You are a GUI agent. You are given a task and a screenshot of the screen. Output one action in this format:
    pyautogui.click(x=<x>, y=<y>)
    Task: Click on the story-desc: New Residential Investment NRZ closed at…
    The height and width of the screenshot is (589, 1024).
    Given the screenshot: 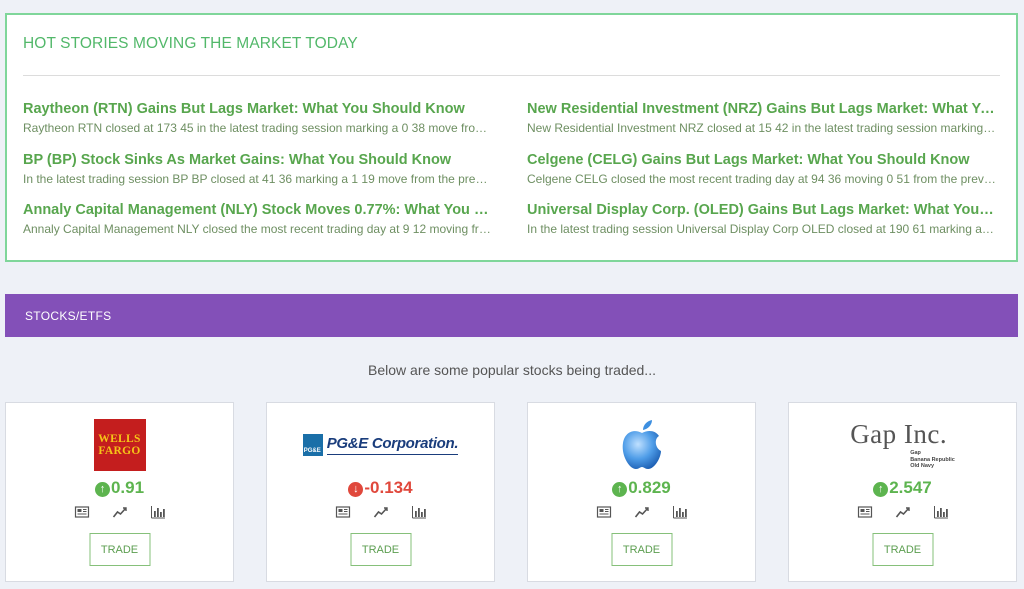 What is the action you would take?
    pyautogui.click(x=762, y=128)
    